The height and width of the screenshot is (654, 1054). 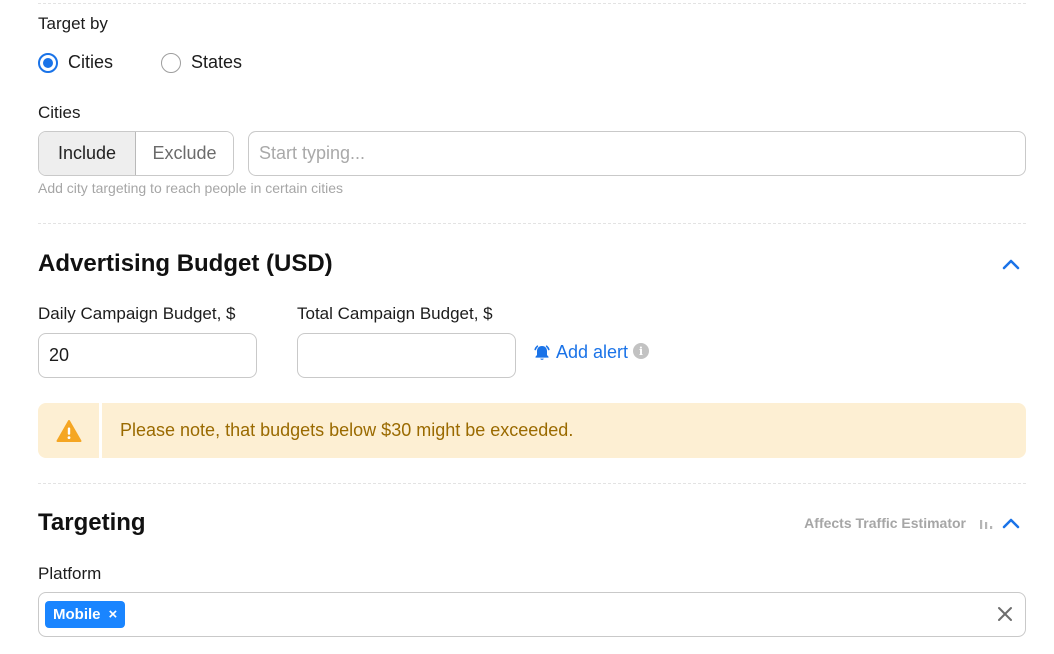 What do you see at coordinates (87, 153) in the screenshot?
I see `include-button: Include` at bounding box center [87, 153].